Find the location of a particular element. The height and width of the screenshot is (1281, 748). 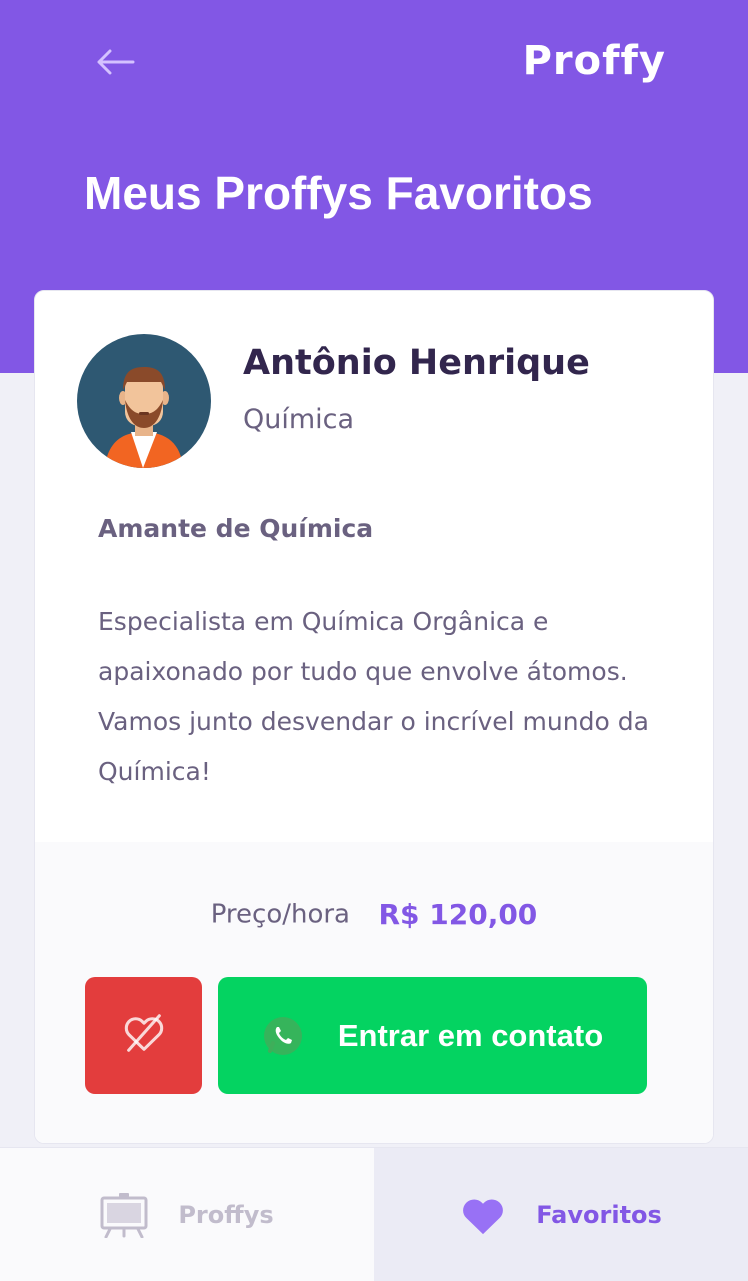

unfavorite-button is located at coordinates (143, 1035).